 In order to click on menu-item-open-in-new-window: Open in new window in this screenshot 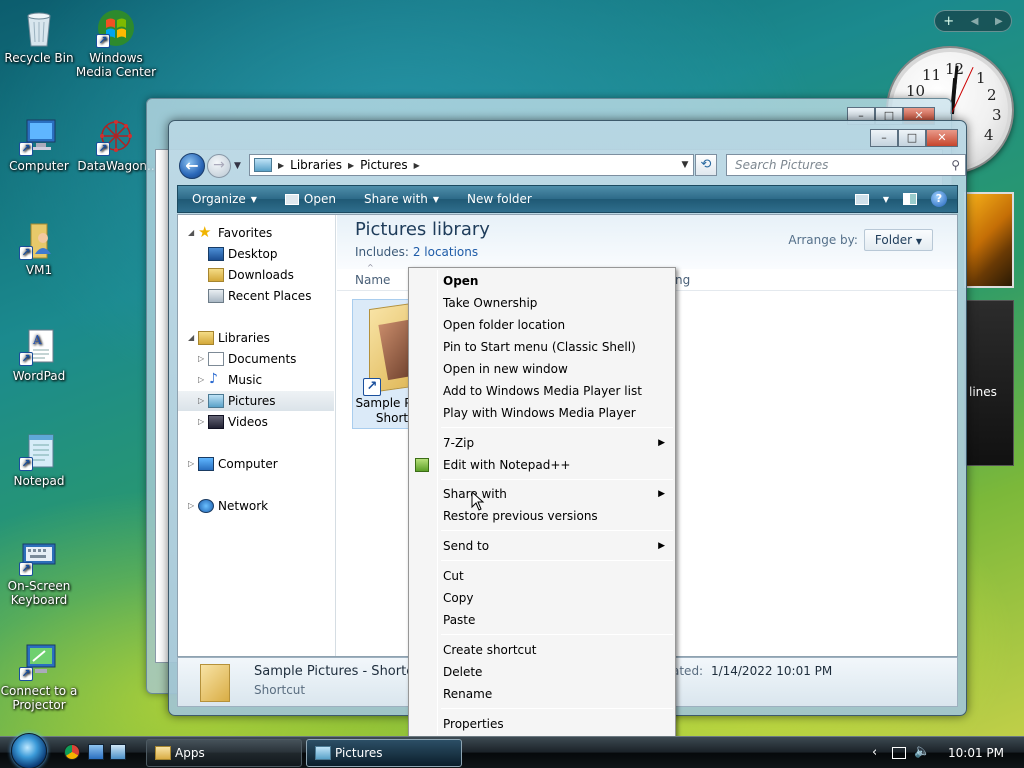, I will do `click(557, 369)`.